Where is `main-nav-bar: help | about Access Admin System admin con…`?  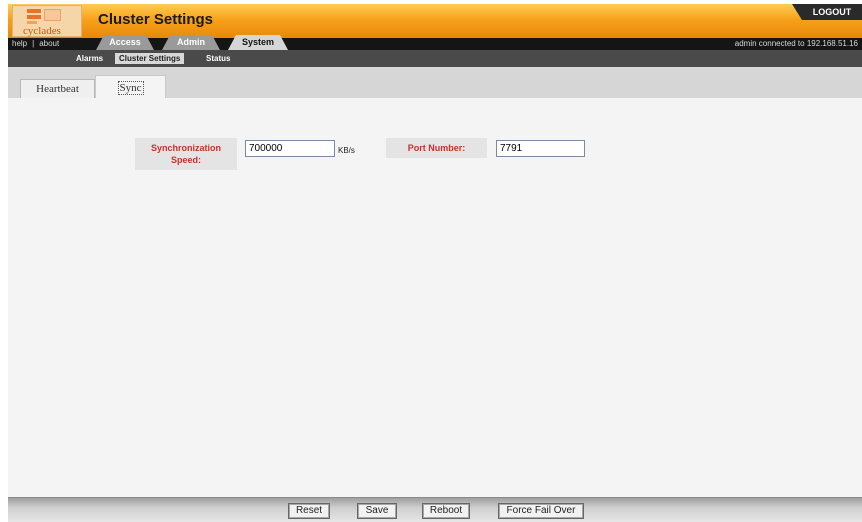 main-nav-bar: help | about Access Admin System admin con… is located at coordinates (435, 42).